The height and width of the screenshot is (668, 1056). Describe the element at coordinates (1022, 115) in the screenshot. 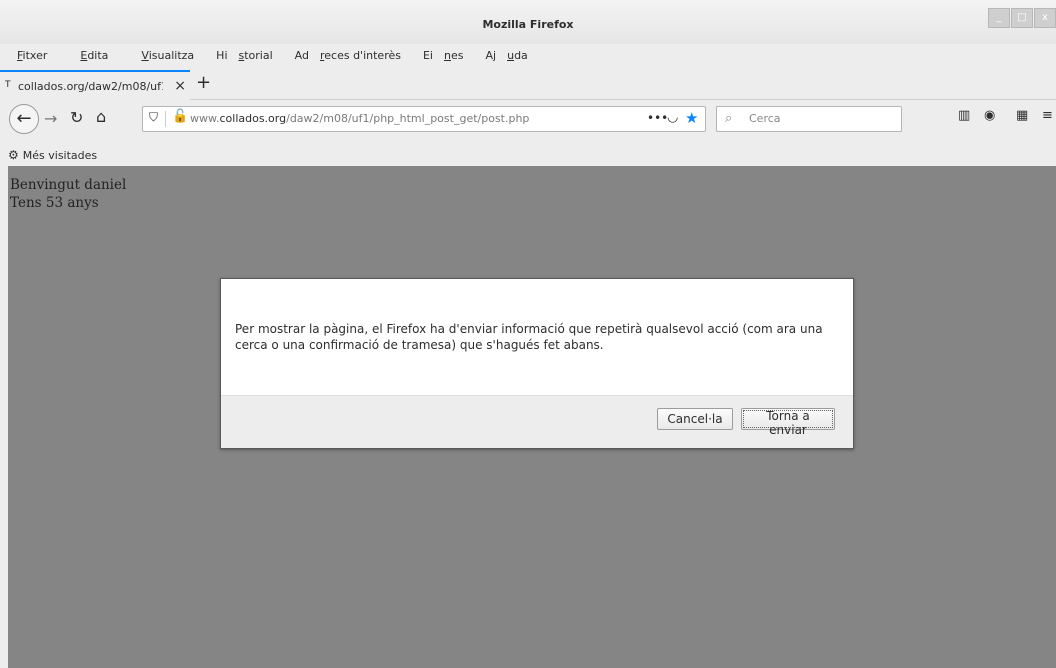

I see `extensions-icon: ▦` at that location.